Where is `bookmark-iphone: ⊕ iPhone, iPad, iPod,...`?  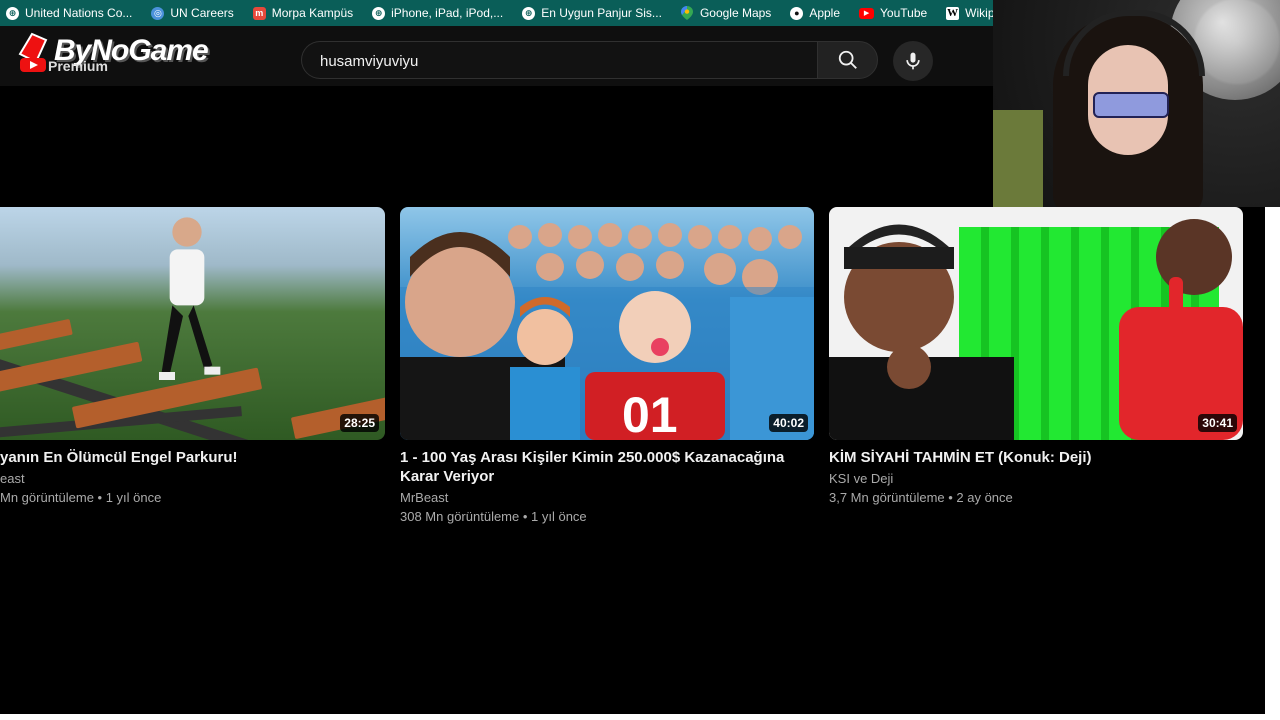 bookmark-iphone: ⊕ iPhone, iPad, iPod,... is located at coordinates (437, 13).